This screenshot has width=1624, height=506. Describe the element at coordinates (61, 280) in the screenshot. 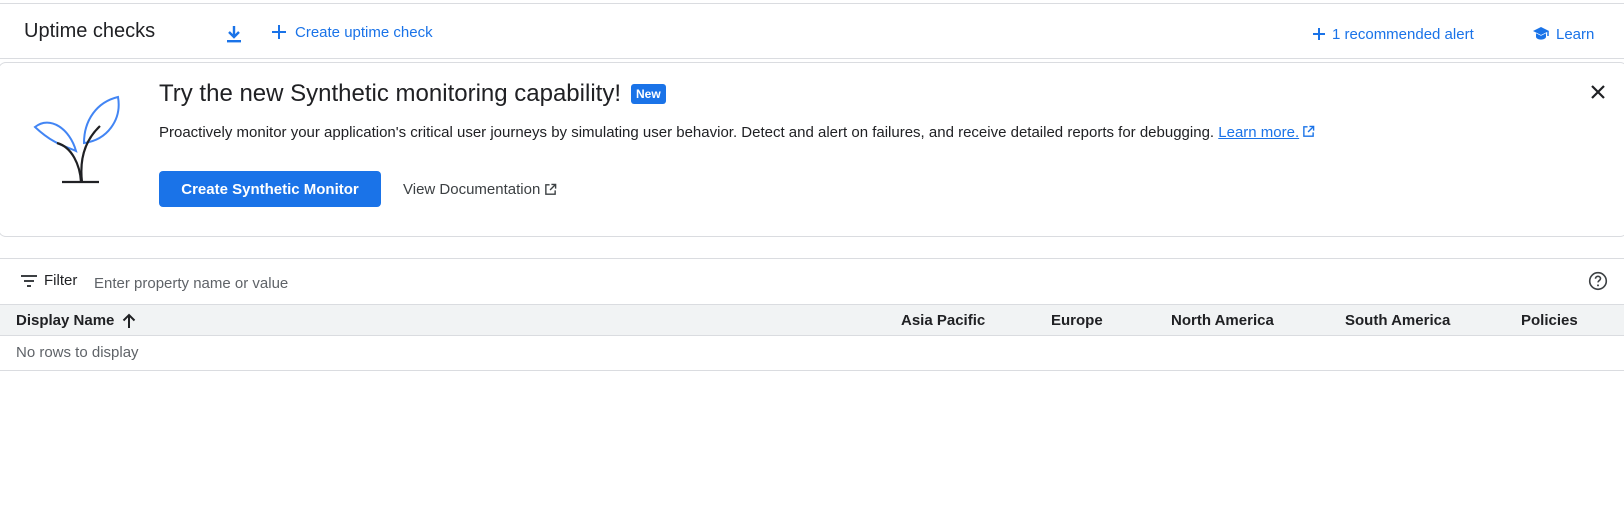

I see `filter-label: Filter` at that location.